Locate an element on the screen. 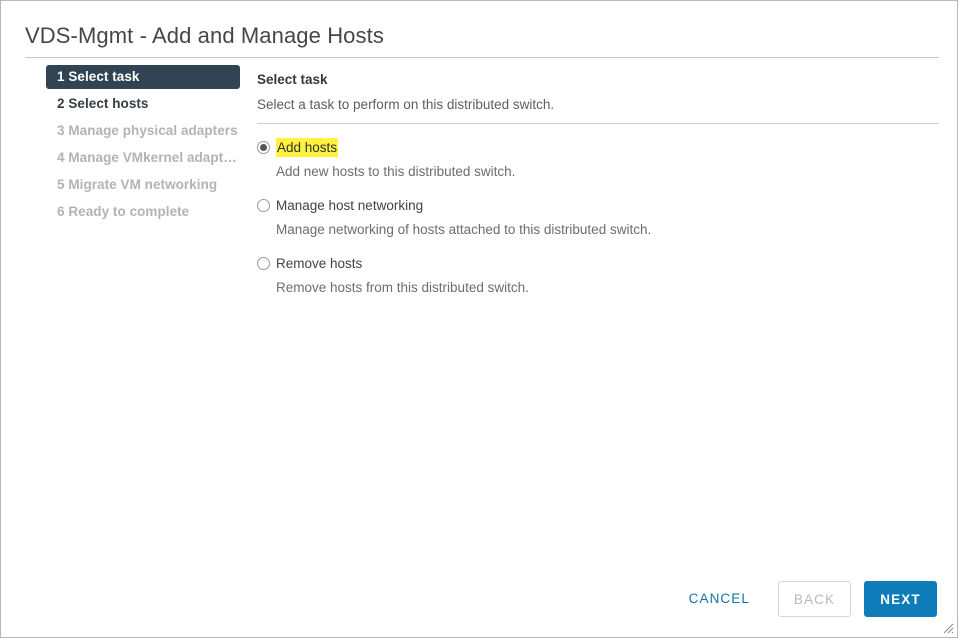 The width and height of the screenshot is (960, 640). sidebar-step-2: 2 Select hosts is located at coordinates (143, 104).